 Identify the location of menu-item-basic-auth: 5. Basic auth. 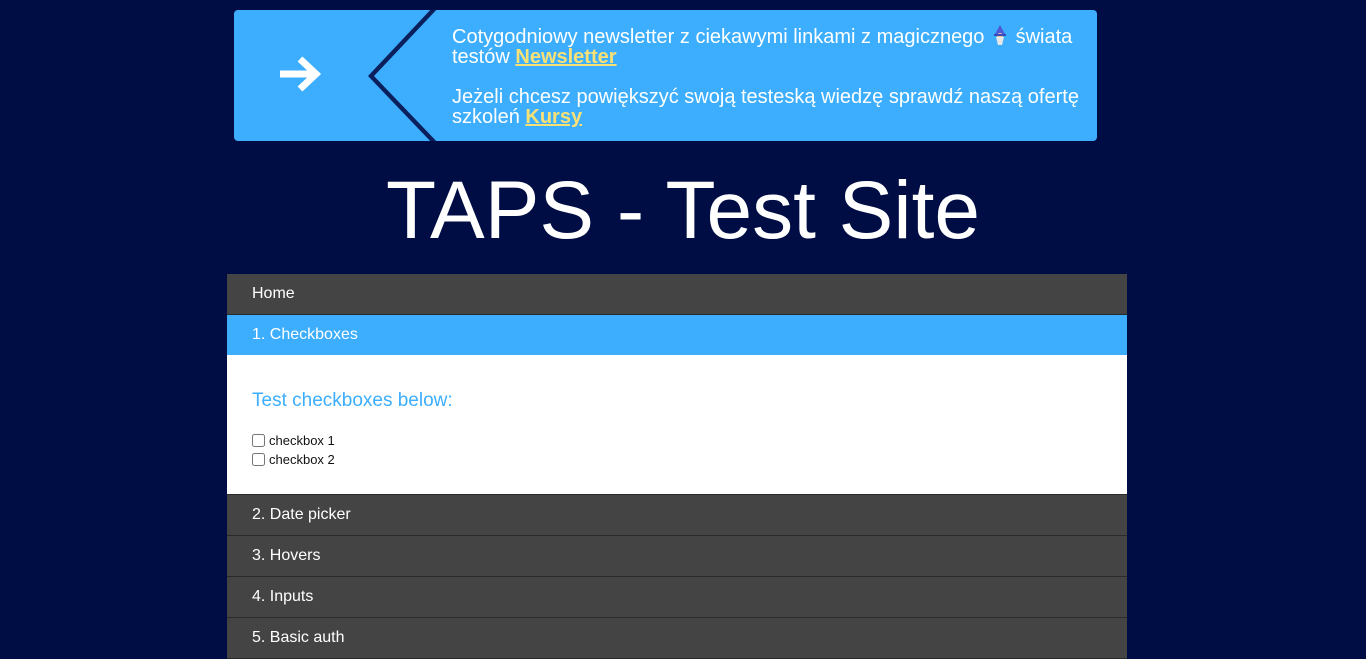
(677, 638).